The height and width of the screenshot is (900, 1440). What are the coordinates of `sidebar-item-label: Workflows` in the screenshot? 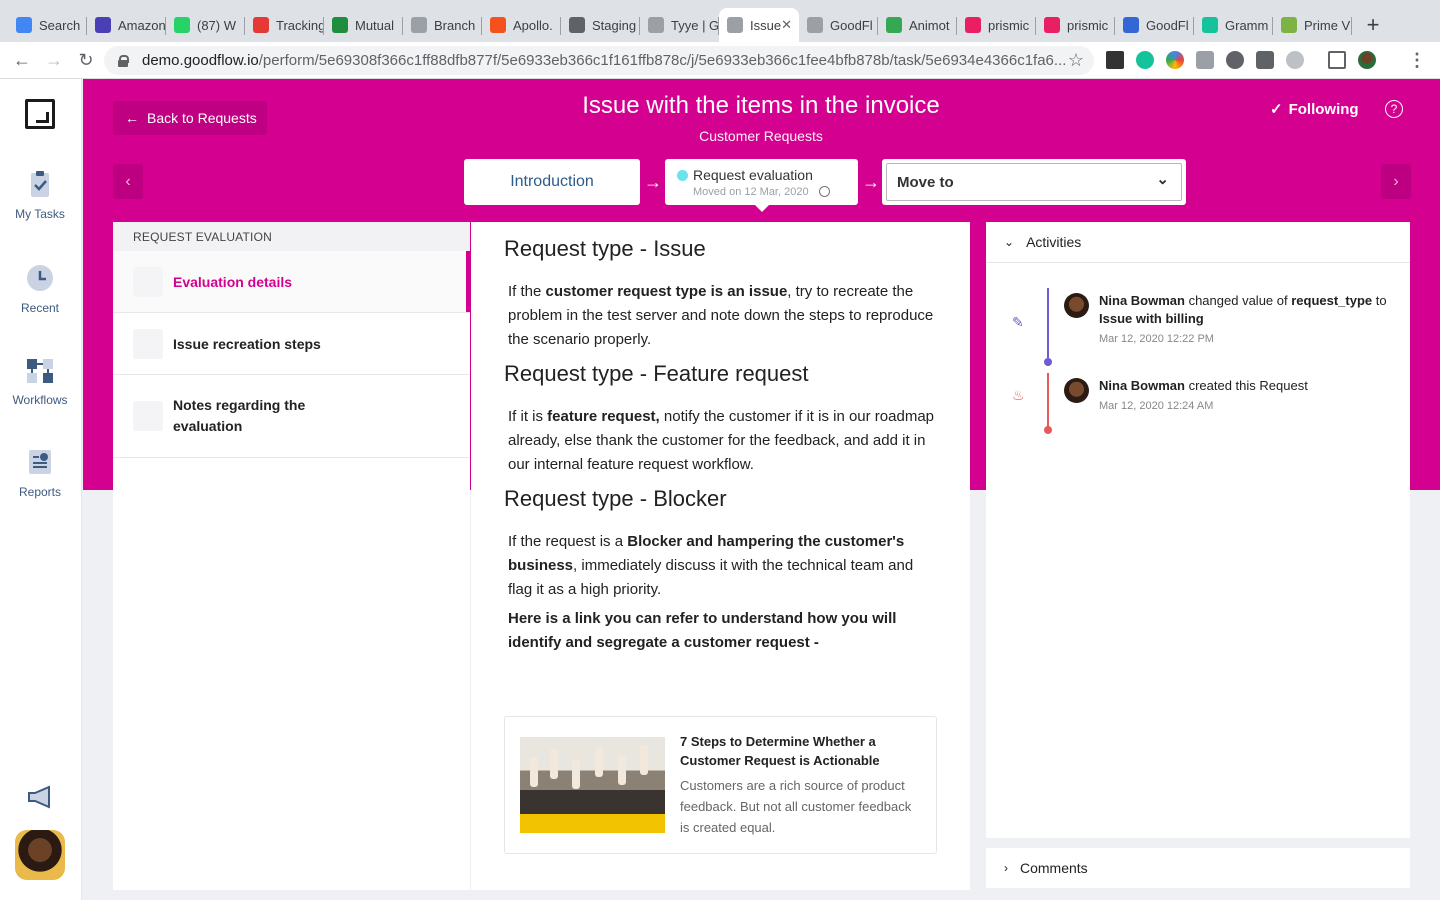 It's located at (40, 400).